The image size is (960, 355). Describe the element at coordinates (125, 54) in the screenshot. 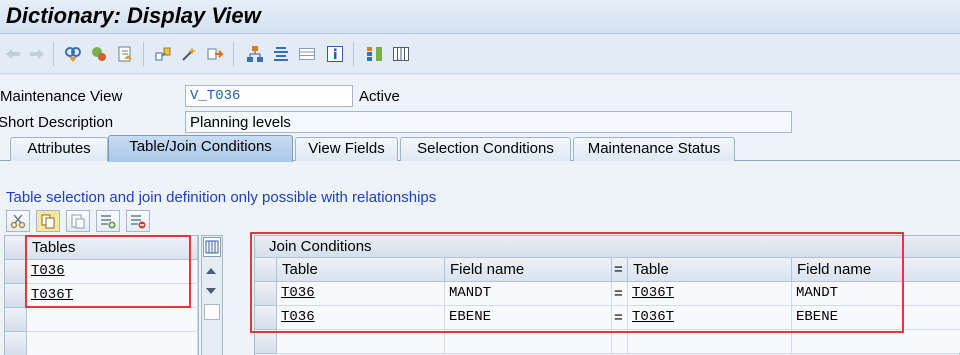

I see `activate-icon` at that location.